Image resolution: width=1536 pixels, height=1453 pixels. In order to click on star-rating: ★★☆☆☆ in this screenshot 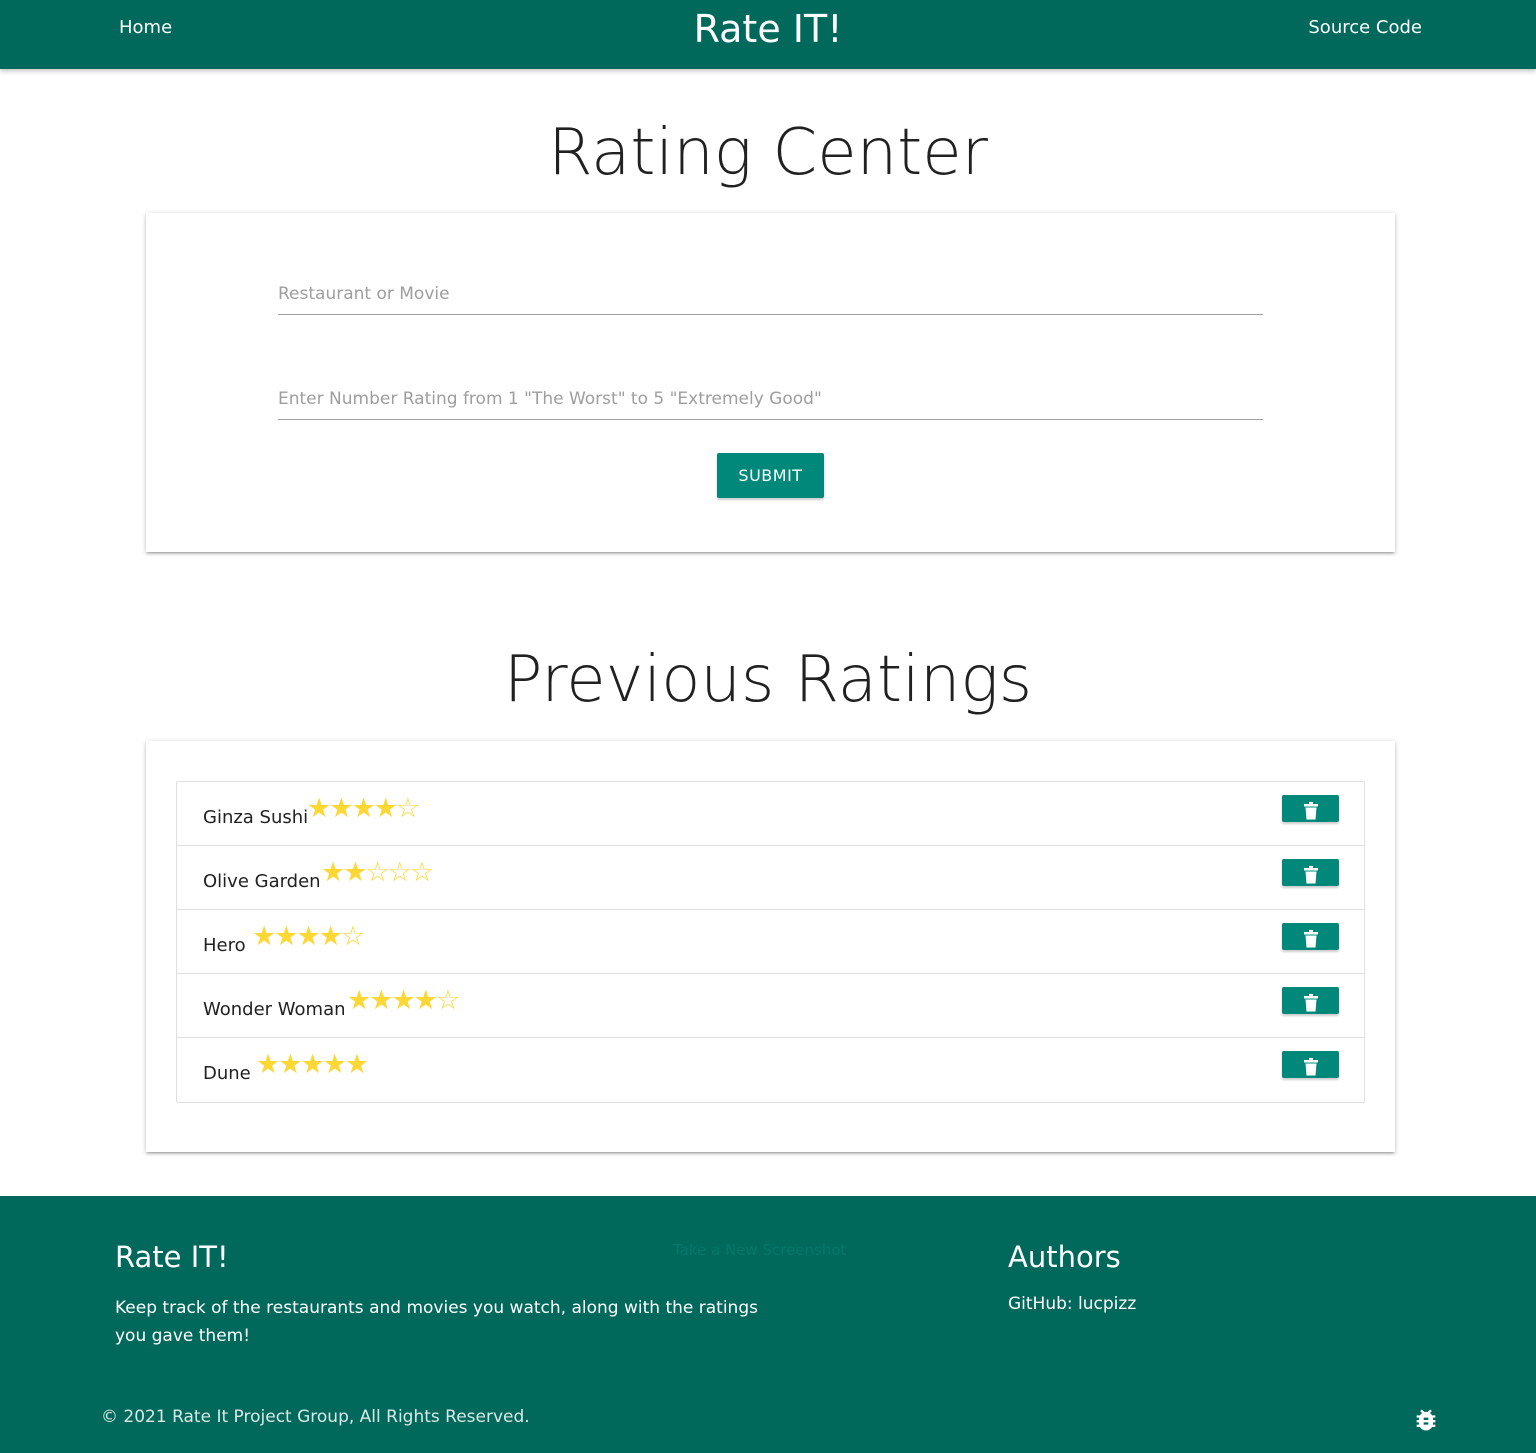, I will do `click(377, 872)`.